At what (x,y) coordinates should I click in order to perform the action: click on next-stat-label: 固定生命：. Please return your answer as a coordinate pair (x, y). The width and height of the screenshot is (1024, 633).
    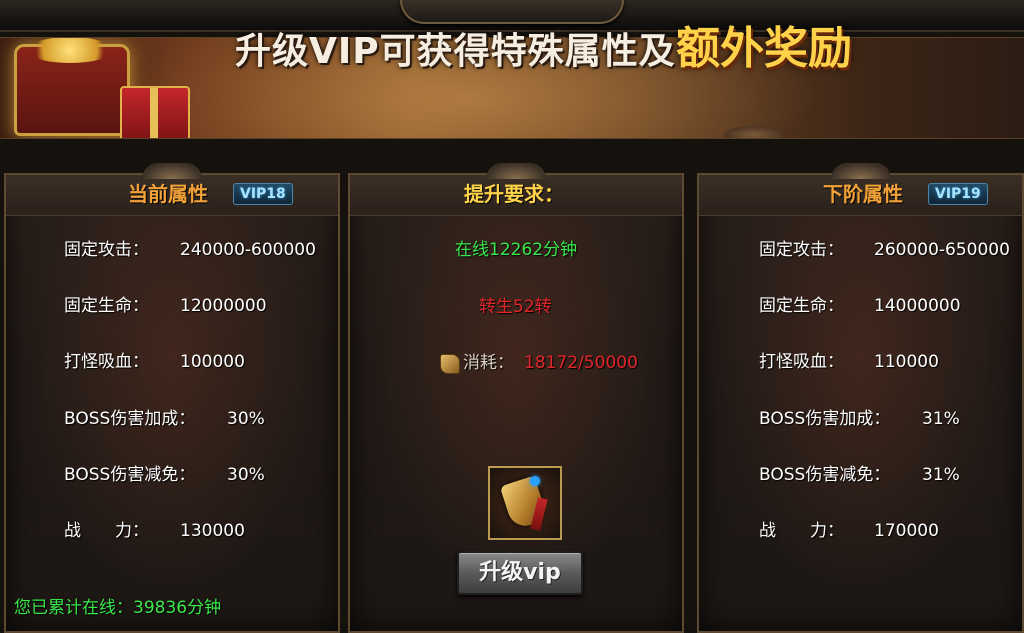
    Looking at the image, I should click on (801, 306).